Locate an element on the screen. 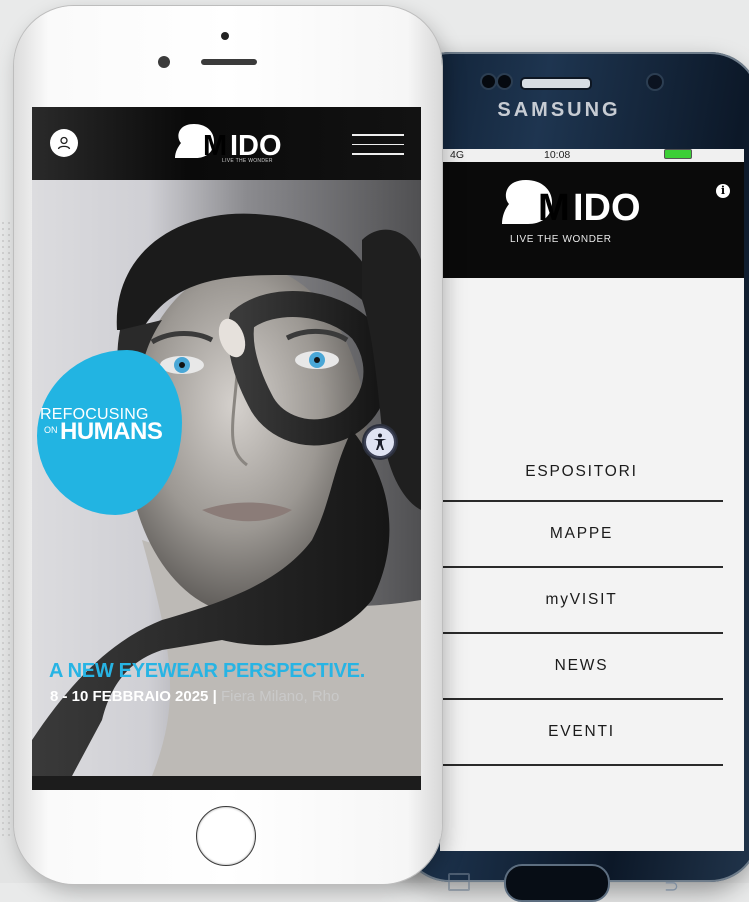 Image resolution: width=749 pixels, height=902 pixels. event-dates: 8 - 10 FEBBRAIO 2025 | Fiera Milano, Rho is located at coordinates (194, 696).